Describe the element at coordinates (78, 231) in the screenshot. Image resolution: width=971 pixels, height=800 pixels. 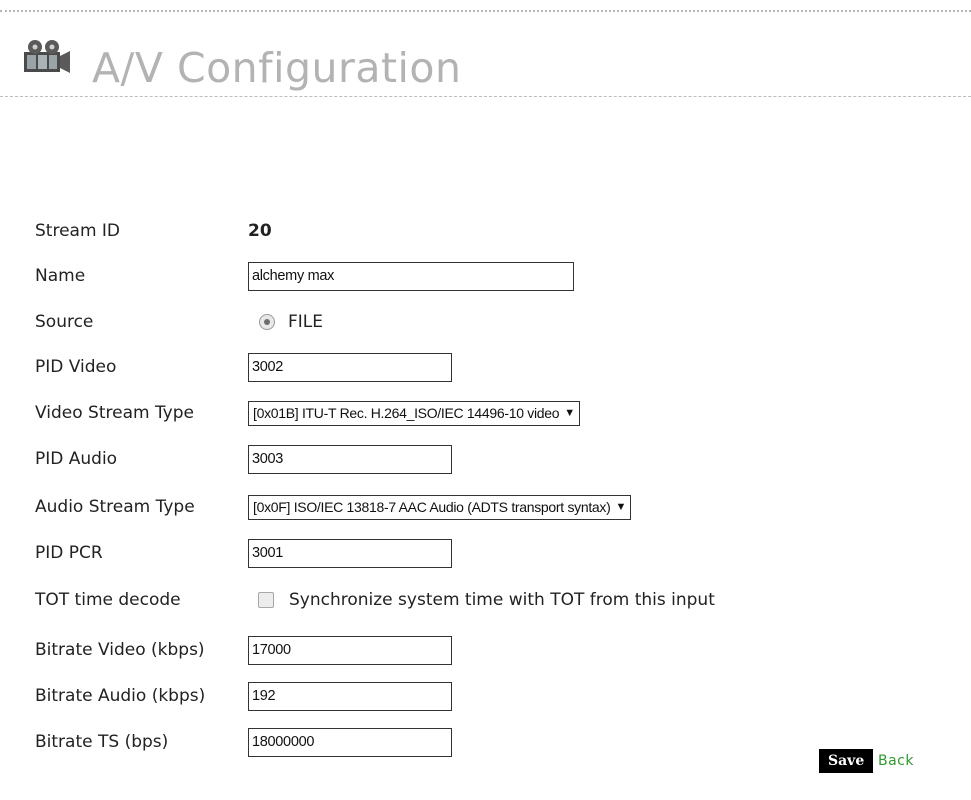
I see `stream-id-label: Stream ID` at that location.